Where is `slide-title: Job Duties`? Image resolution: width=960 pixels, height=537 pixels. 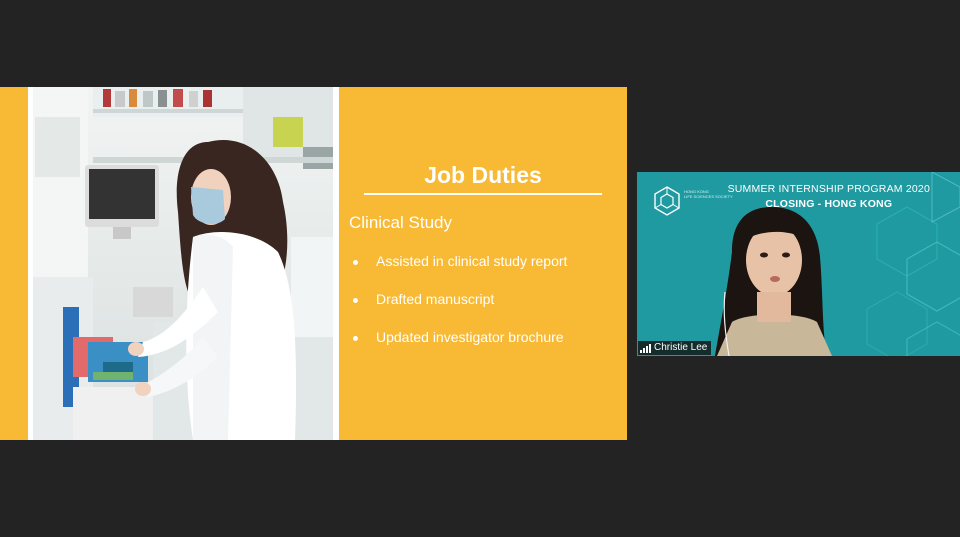 slide-title: Job Duties is located at coordinates (483, 175).